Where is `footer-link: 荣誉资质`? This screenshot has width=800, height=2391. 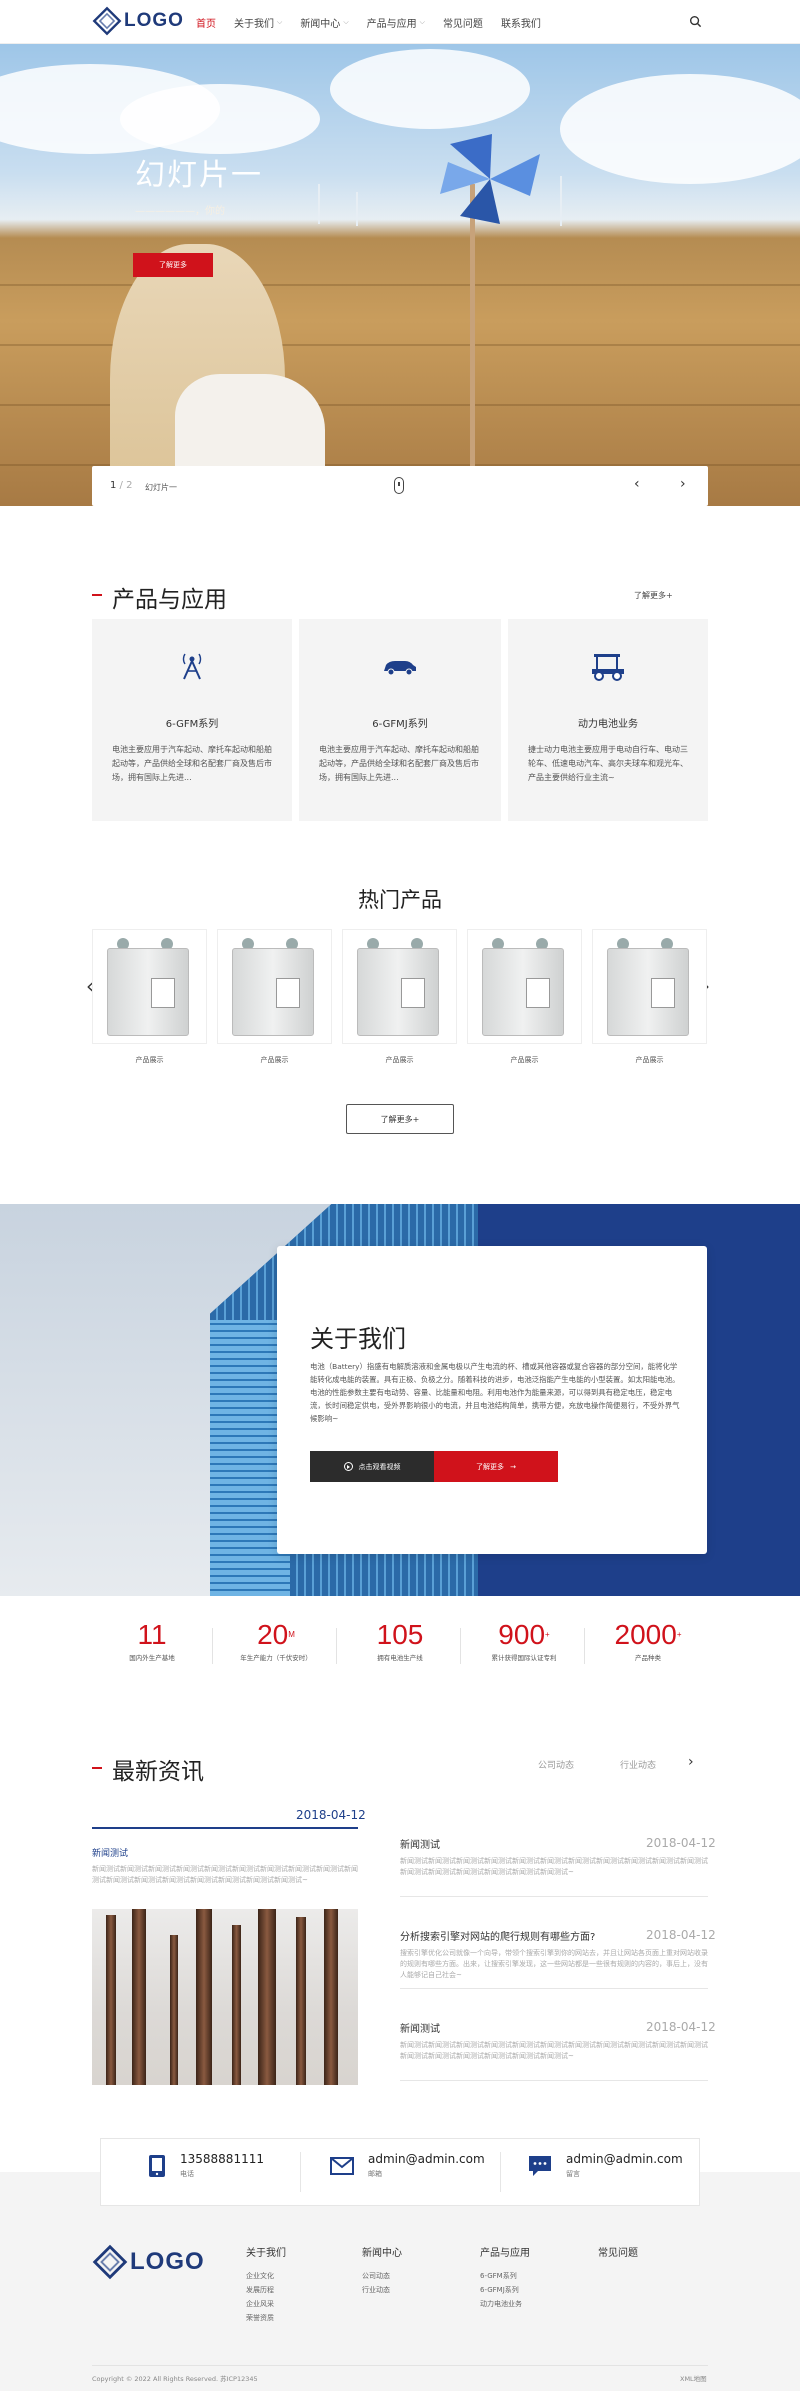
footer-link: 荣誉资质 is located at coordinates (266, 2318).